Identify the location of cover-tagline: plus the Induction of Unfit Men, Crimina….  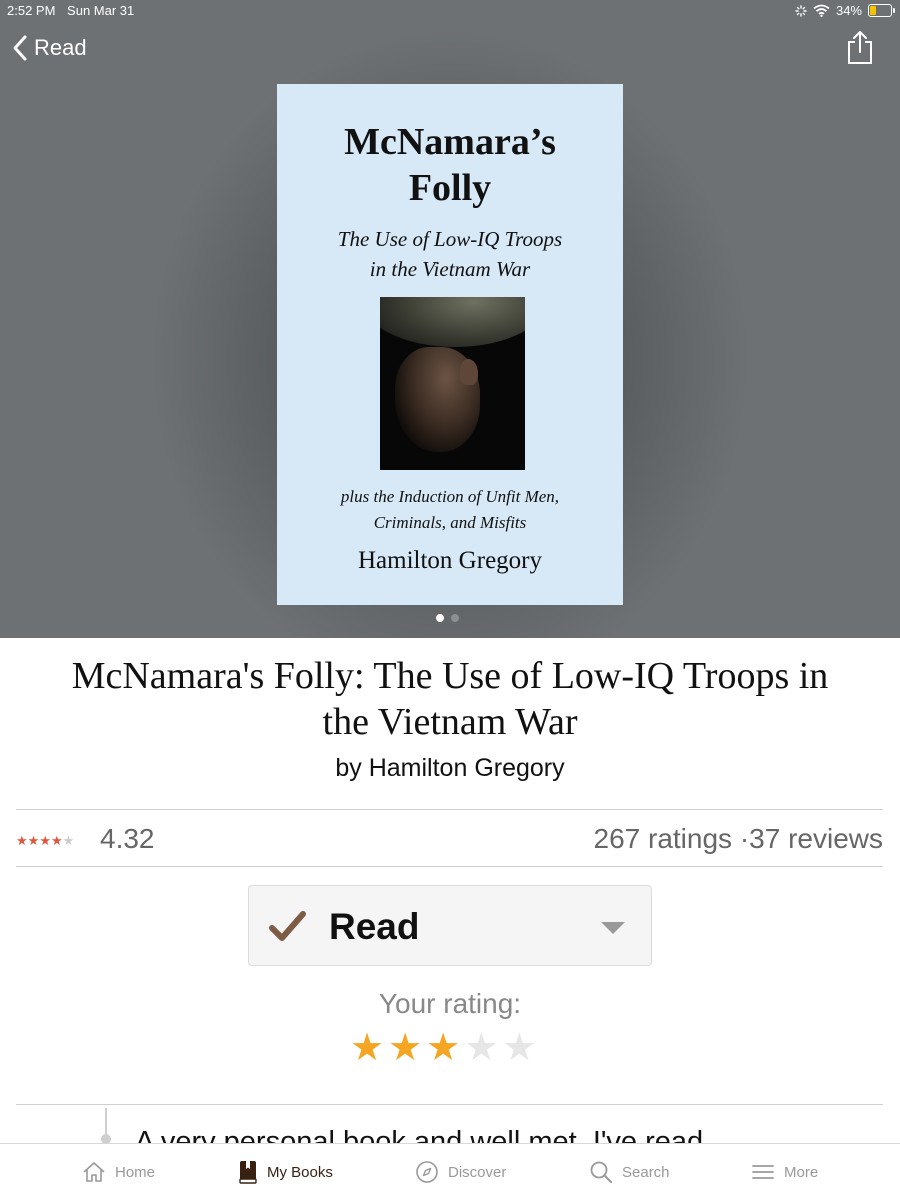
(450, 509).